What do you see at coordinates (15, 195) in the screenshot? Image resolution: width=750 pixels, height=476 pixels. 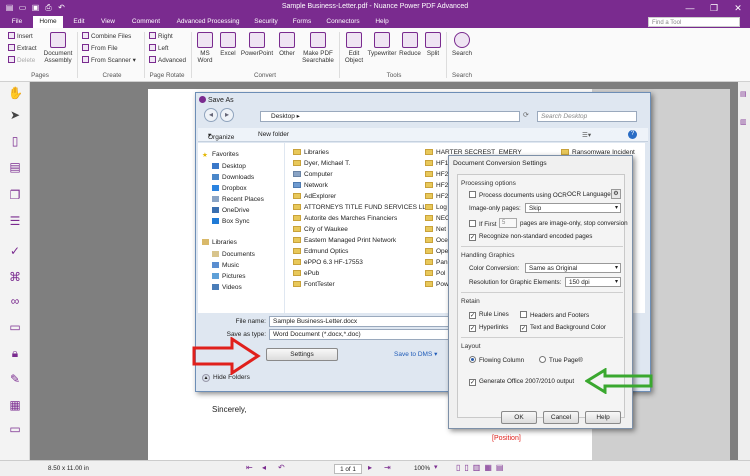 I see `pages-icon: ❐` at bounding box center [15, 195].